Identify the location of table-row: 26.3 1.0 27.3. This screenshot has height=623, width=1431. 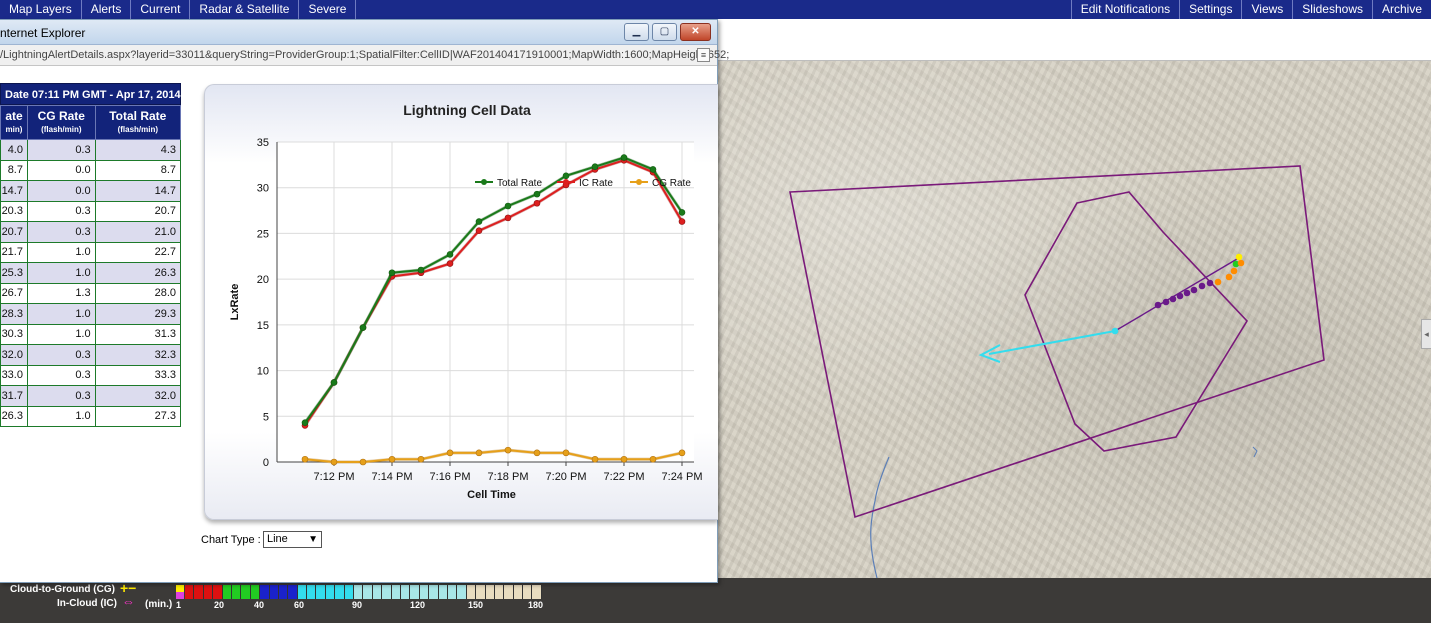
(91, 416).